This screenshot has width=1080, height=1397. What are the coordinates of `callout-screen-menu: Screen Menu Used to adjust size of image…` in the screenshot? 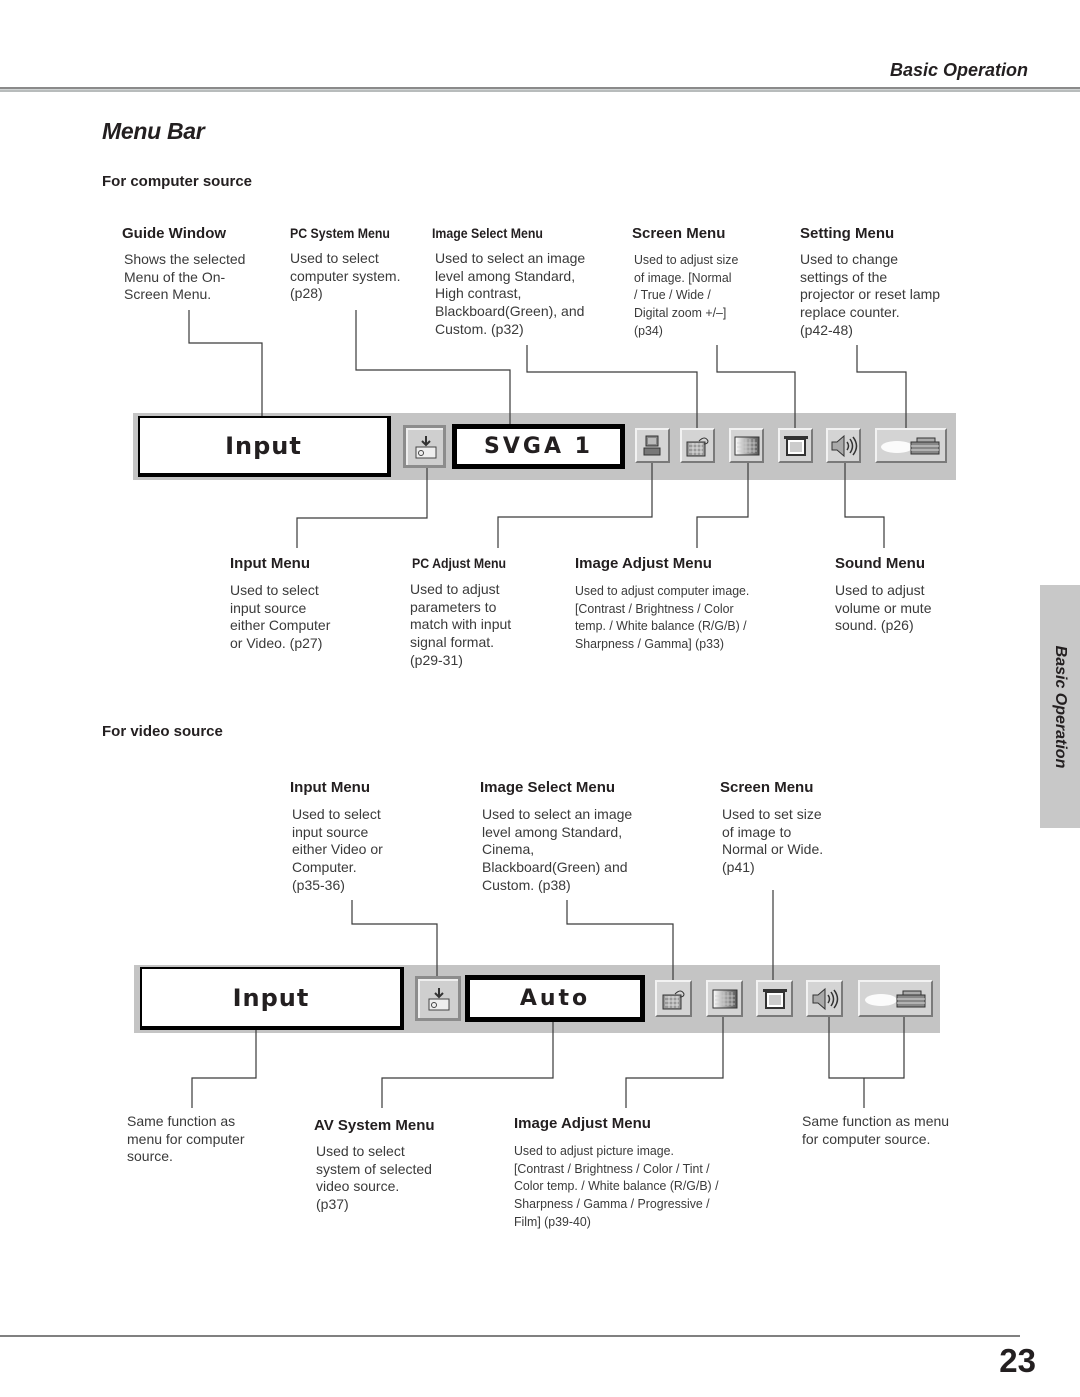 It's located at (688, 282).